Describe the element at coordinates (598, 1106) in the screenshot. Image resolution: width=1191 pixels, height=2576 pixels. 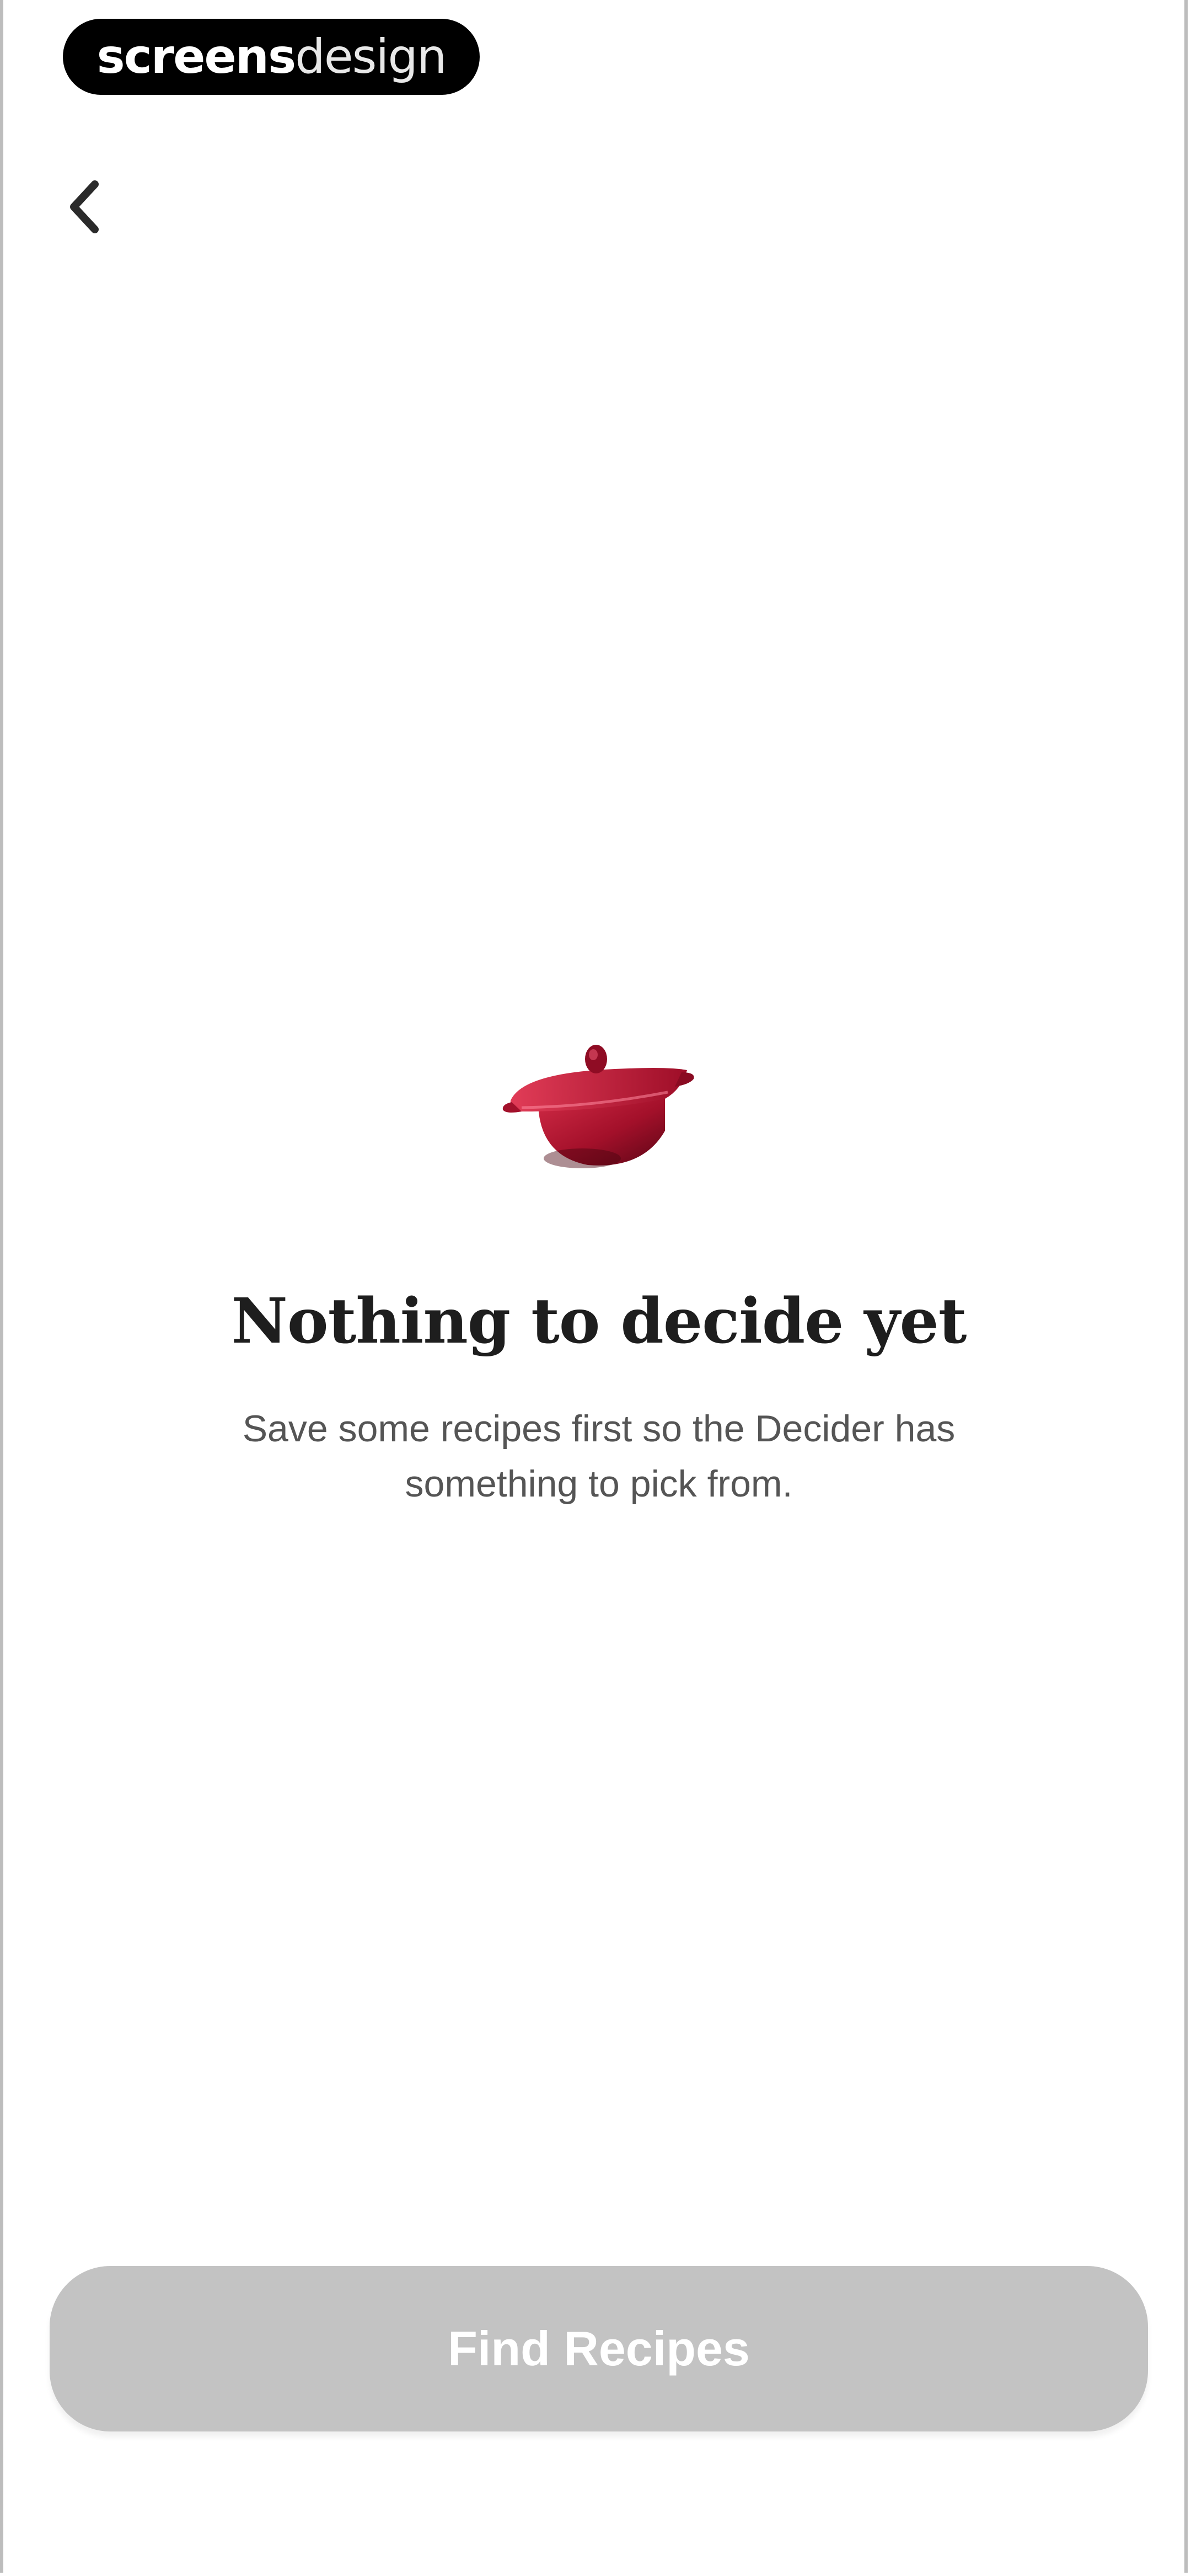
I see `cooking-pot-illustration` at that location.